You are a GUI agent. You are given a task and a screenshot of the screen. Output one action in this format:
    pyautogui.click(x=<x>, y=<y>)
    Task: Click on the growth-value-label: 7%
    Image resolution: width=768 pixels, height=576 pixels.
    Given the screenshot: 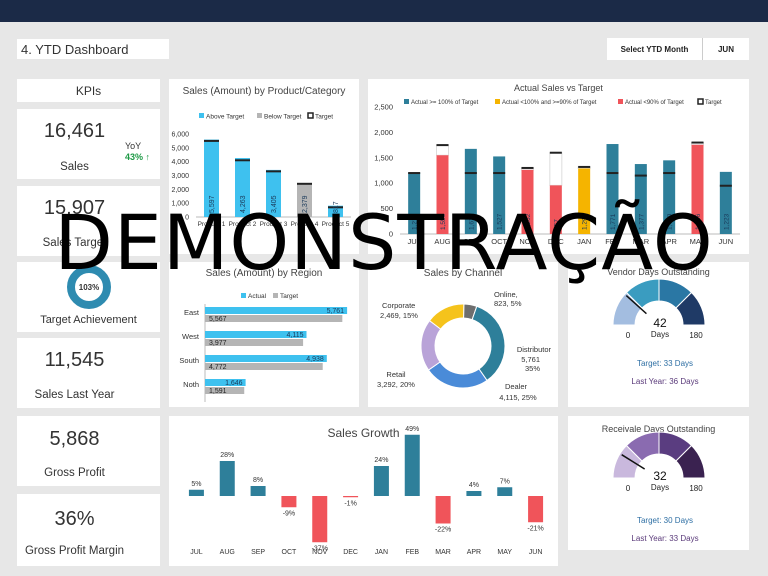 What is the action you would take?
    pyautogui.click(x=505, y=481)
    